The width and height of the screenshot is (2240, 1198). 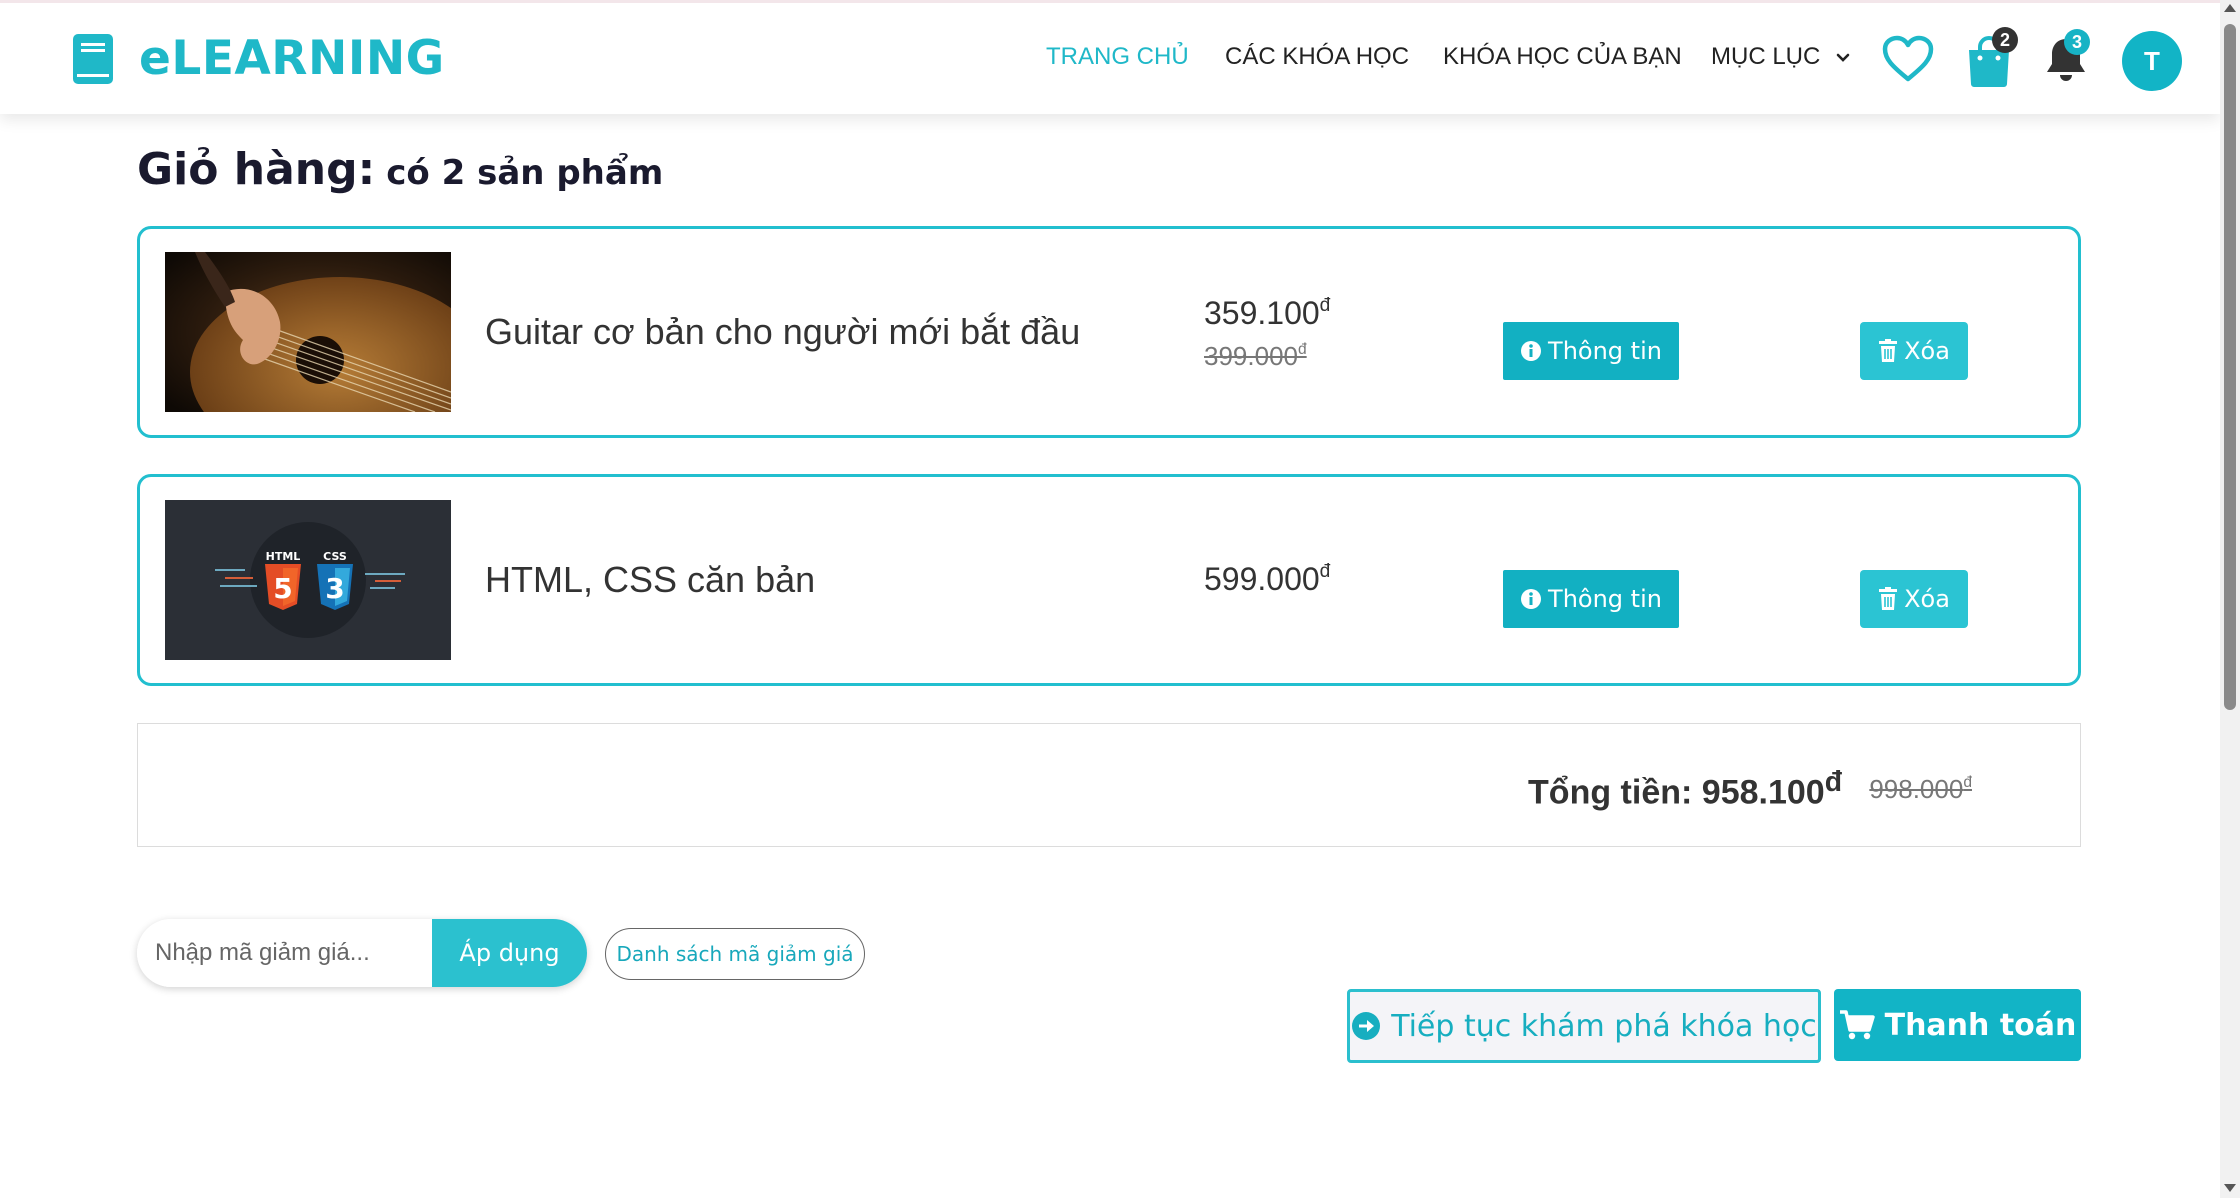 What do you see at coordinates (1251, 356) in the screenshot?
I see `old-price-value: 399.000` at bounding box center [1251, 356].